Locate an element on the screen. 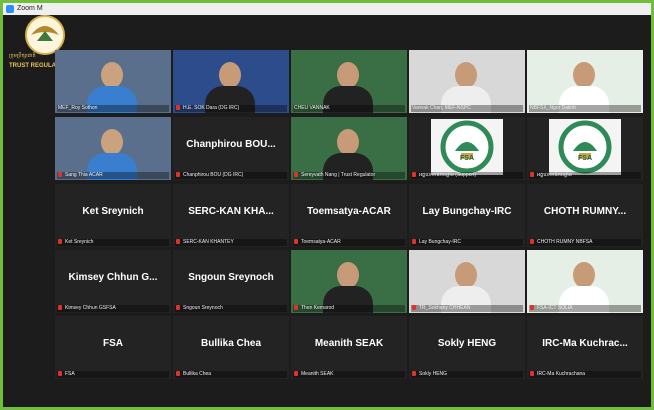 Image resolution: width=654 pixels, height=410 pixels. participant-name-label: Vannak Chan, MEF-NSPC is located at coordinates (467, 108).